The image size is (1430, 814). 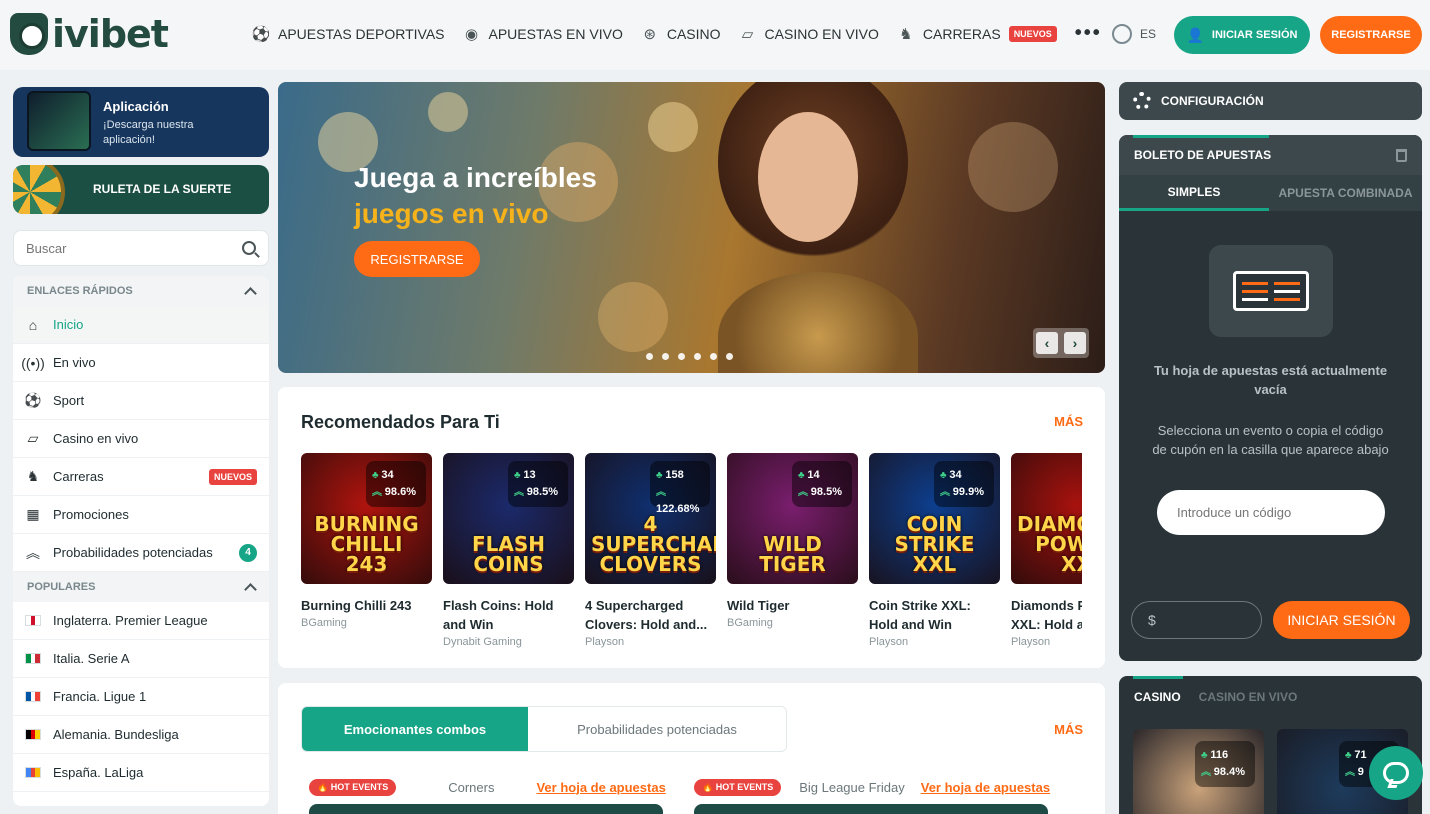 I want to click on lucky-wheel-label: RULETA DE LA SUERTE, so click(x=162, y=189).